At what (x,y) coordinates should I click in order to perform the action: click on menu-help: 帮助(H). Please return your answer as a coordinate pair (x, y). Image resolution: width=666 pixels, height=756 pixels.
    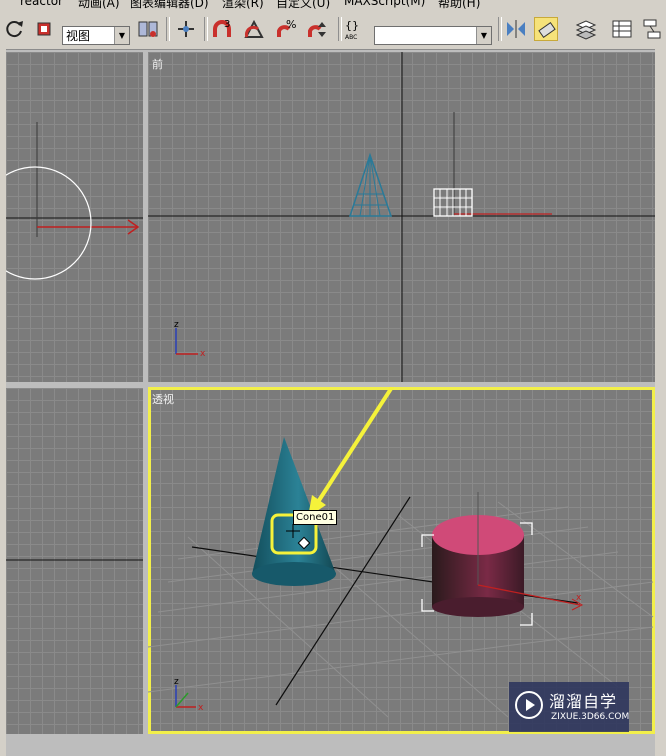
    Looking at the image, I should click on (459, 4).